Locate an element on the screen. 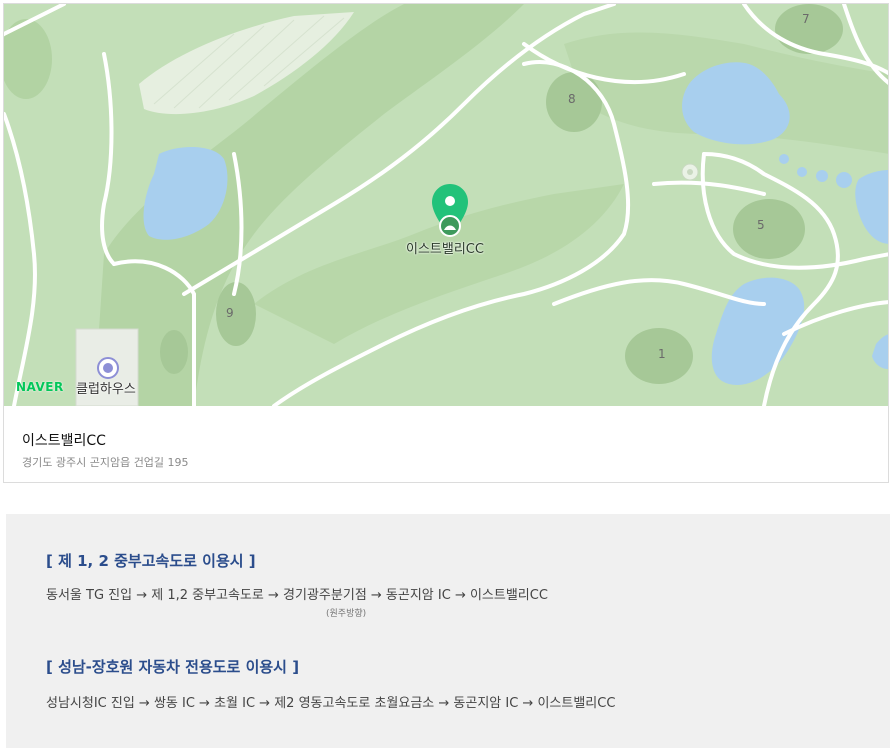  marker-label: 이스트밸리CC is located at coordinates (445, 247).